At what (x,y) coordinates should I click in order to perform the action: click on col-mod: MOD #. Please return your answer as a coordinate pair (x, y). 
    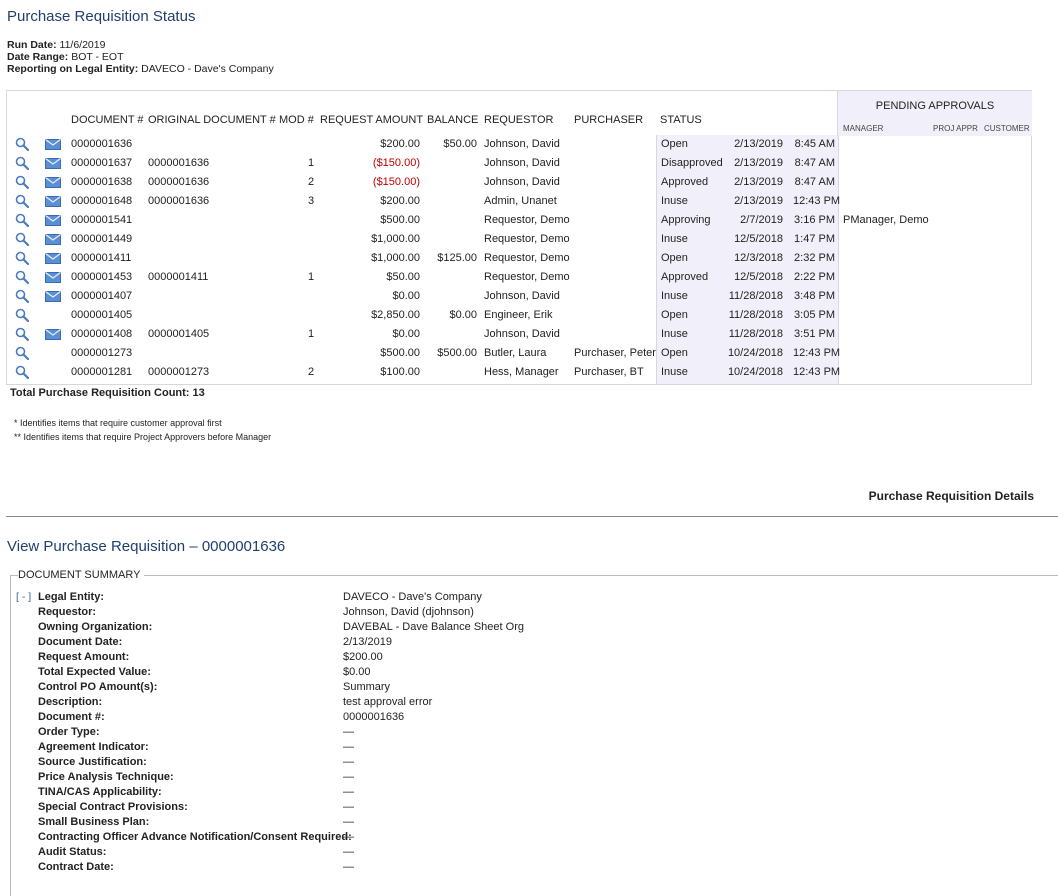
    Looking at the image, I should click on (296, 120).